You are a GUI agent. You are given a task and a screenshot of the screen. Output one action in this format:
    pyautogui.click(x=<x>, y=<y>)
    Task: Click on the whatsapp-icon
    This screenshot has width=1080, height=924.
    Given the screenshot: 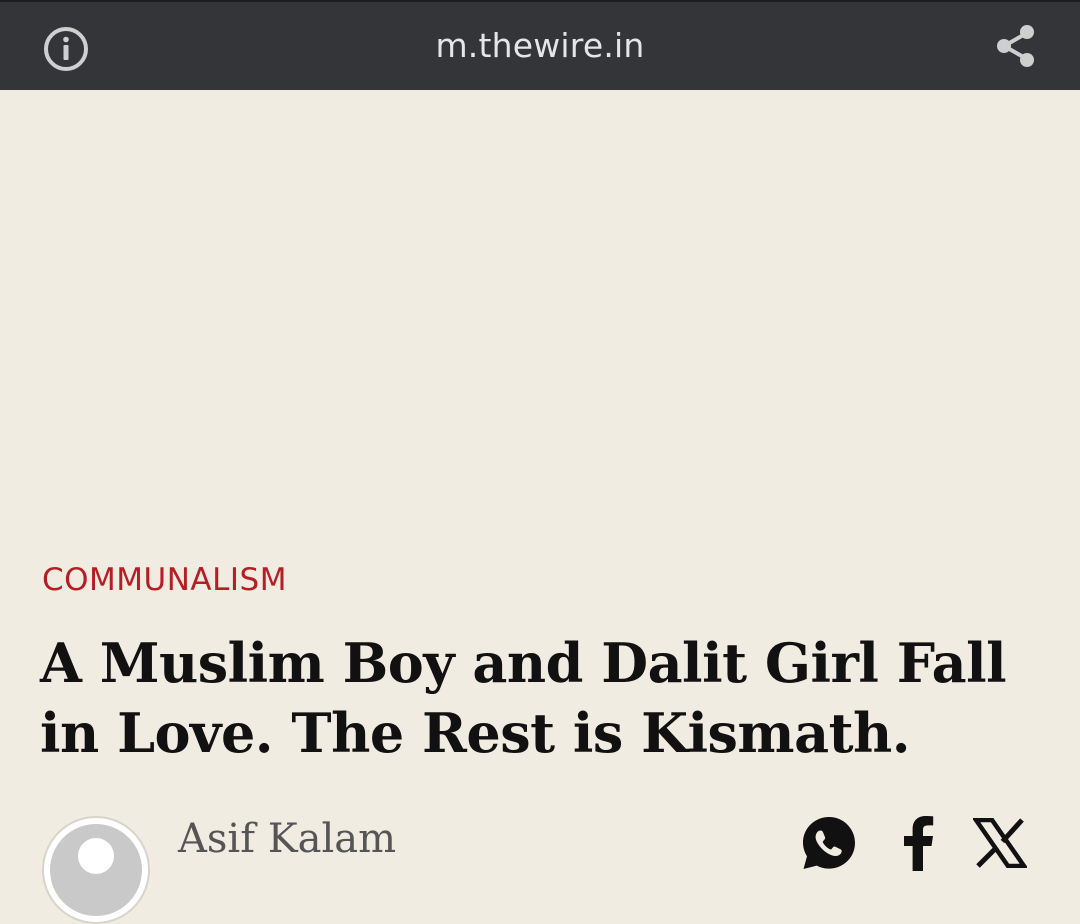 What is the action you would take?
    pyautogui.click(x=829, y=843)
    